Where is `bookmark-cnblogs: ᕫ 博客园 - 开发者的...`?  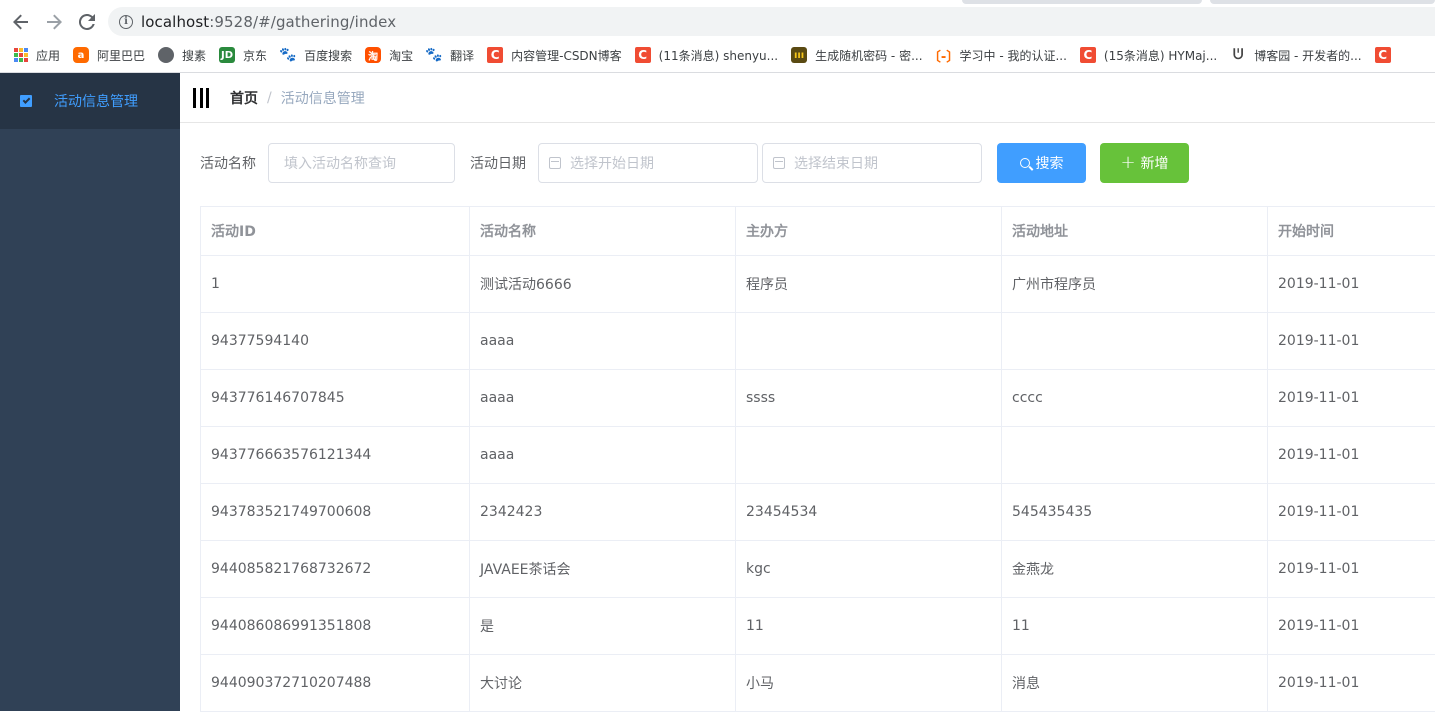 bookmark-cnblogs: ᕫ 博客园 - 开发者的... is located at coordinates (1296, 55).